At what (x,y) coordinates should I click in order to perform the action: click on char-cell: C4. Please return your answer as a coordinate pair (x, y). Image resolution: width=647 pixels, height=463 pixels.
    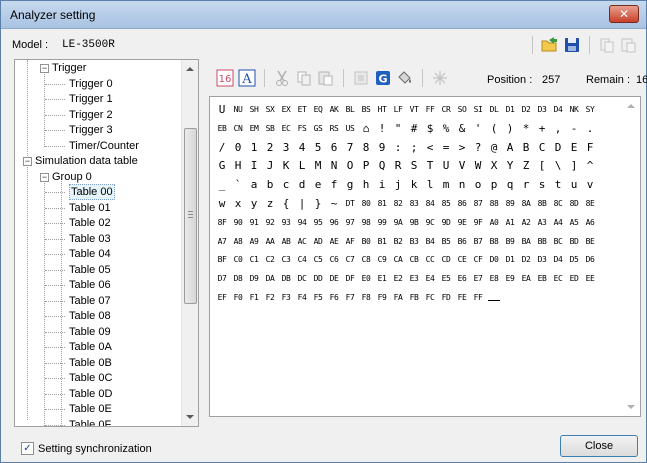
    Looking at the image, I should click on (302, 260).